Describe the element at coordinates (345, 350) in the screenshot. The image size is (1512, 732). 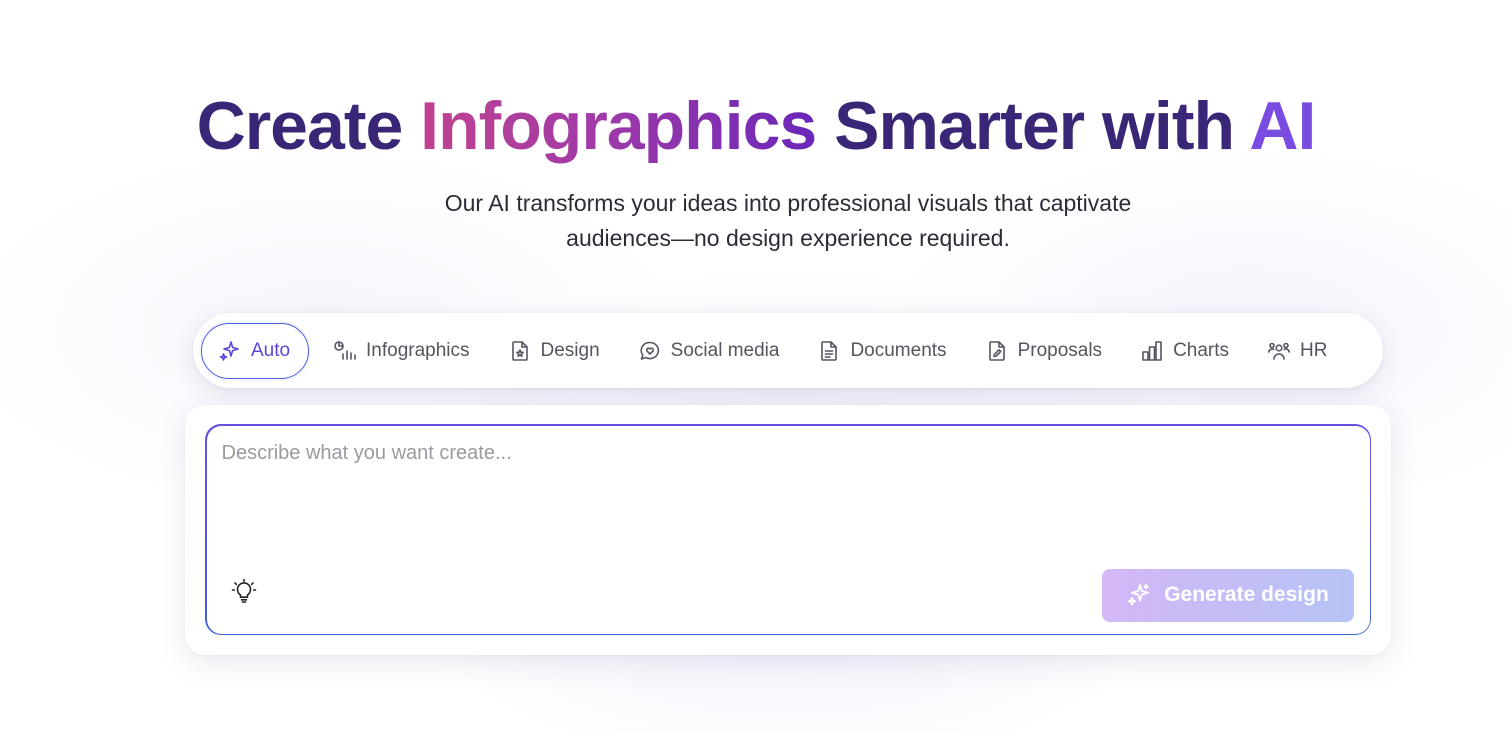
I see `infographic-icon` at that location.